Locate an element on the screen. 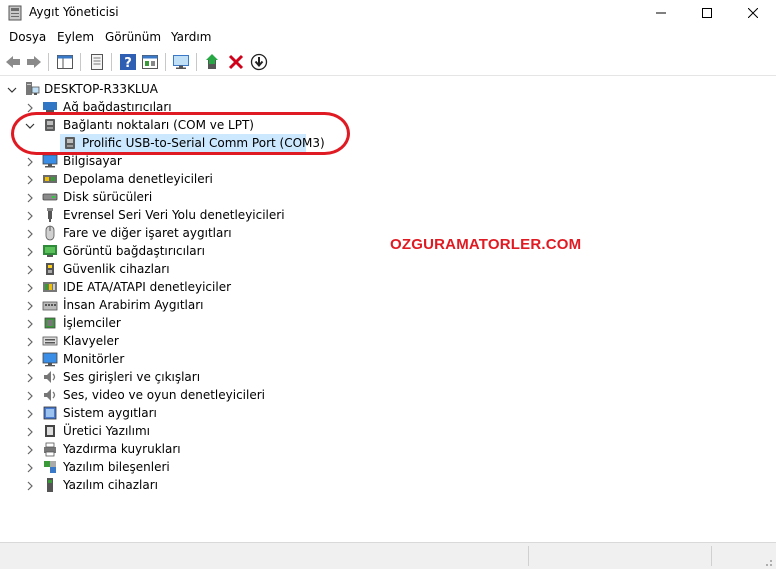  menu-yardim: Yardım is located at coordinates (191, 37).